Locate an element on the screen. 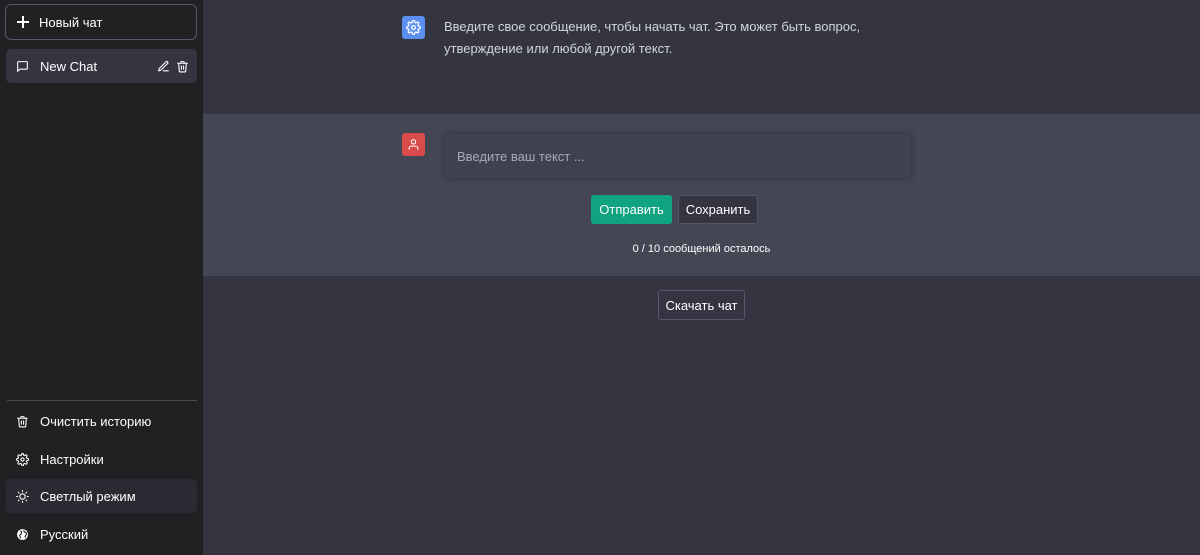 The width and height of the screenshot is (1200, 555). save-button: Сохранить is located at coordinates (718, 209).